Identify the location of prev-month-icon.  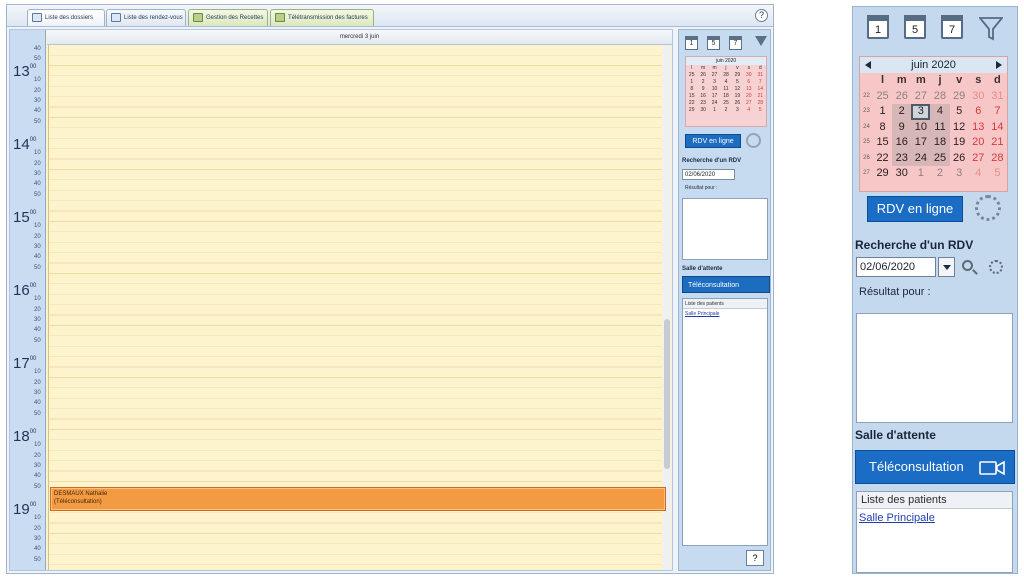
(868, 65).